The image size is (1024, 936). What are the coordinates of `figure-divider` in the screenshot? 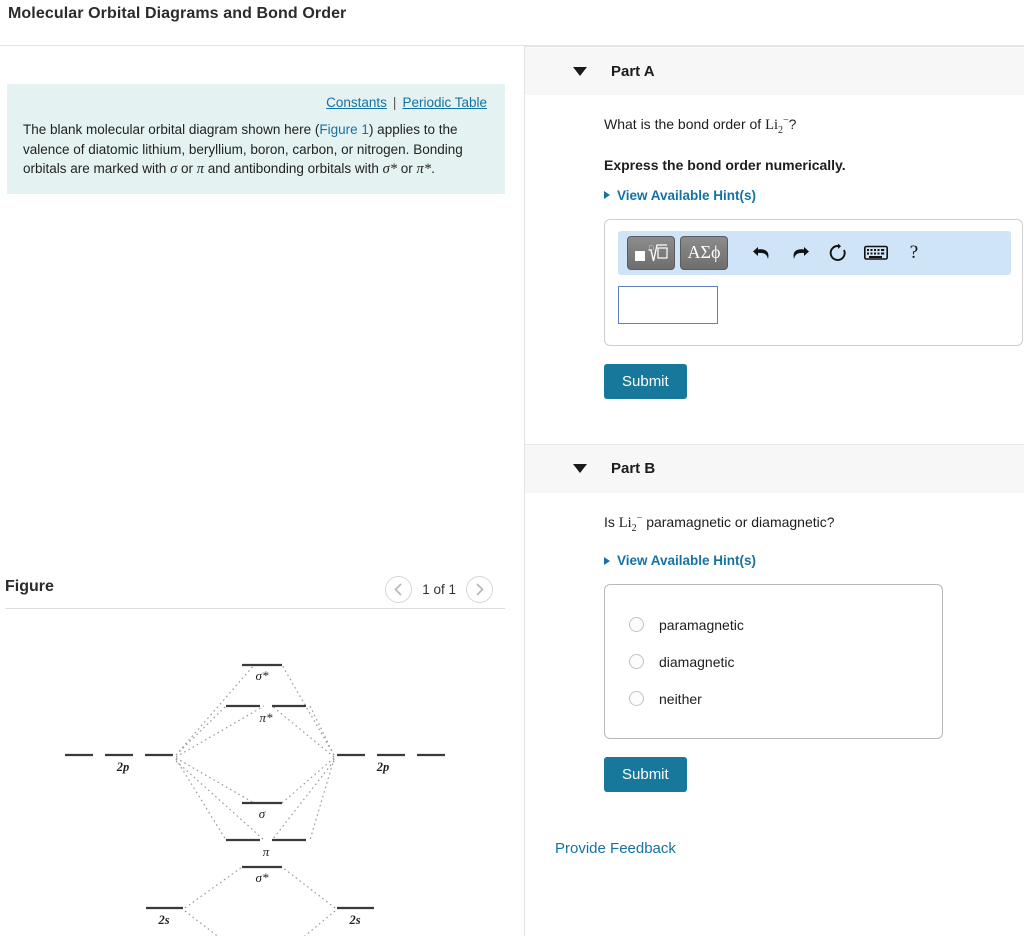 It's located at (255, 608).